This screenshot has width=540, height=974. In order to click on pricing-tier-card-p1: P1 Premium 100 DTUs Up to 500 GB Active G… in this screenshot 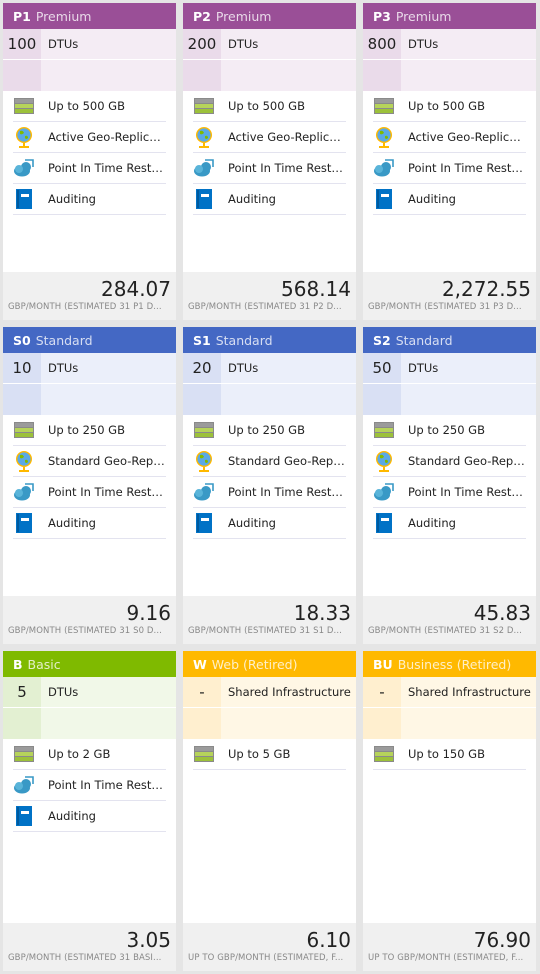, I will do `click(89, 161)`.